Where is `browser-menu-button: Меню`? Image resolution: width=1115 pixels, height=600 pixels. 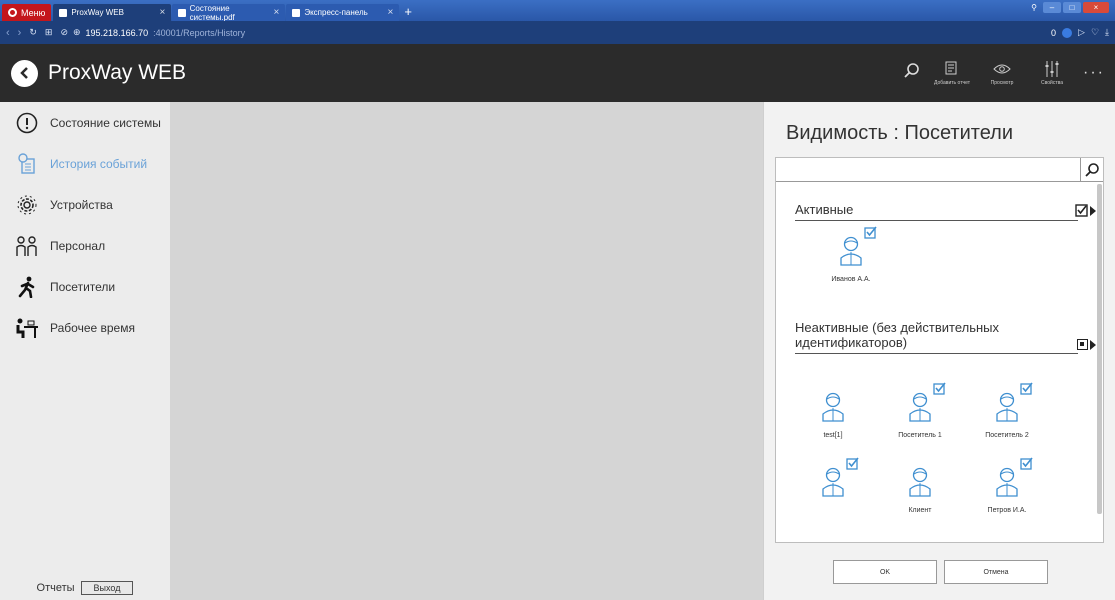 browser-menu-button: Меню is located at coordinates (27, 12).